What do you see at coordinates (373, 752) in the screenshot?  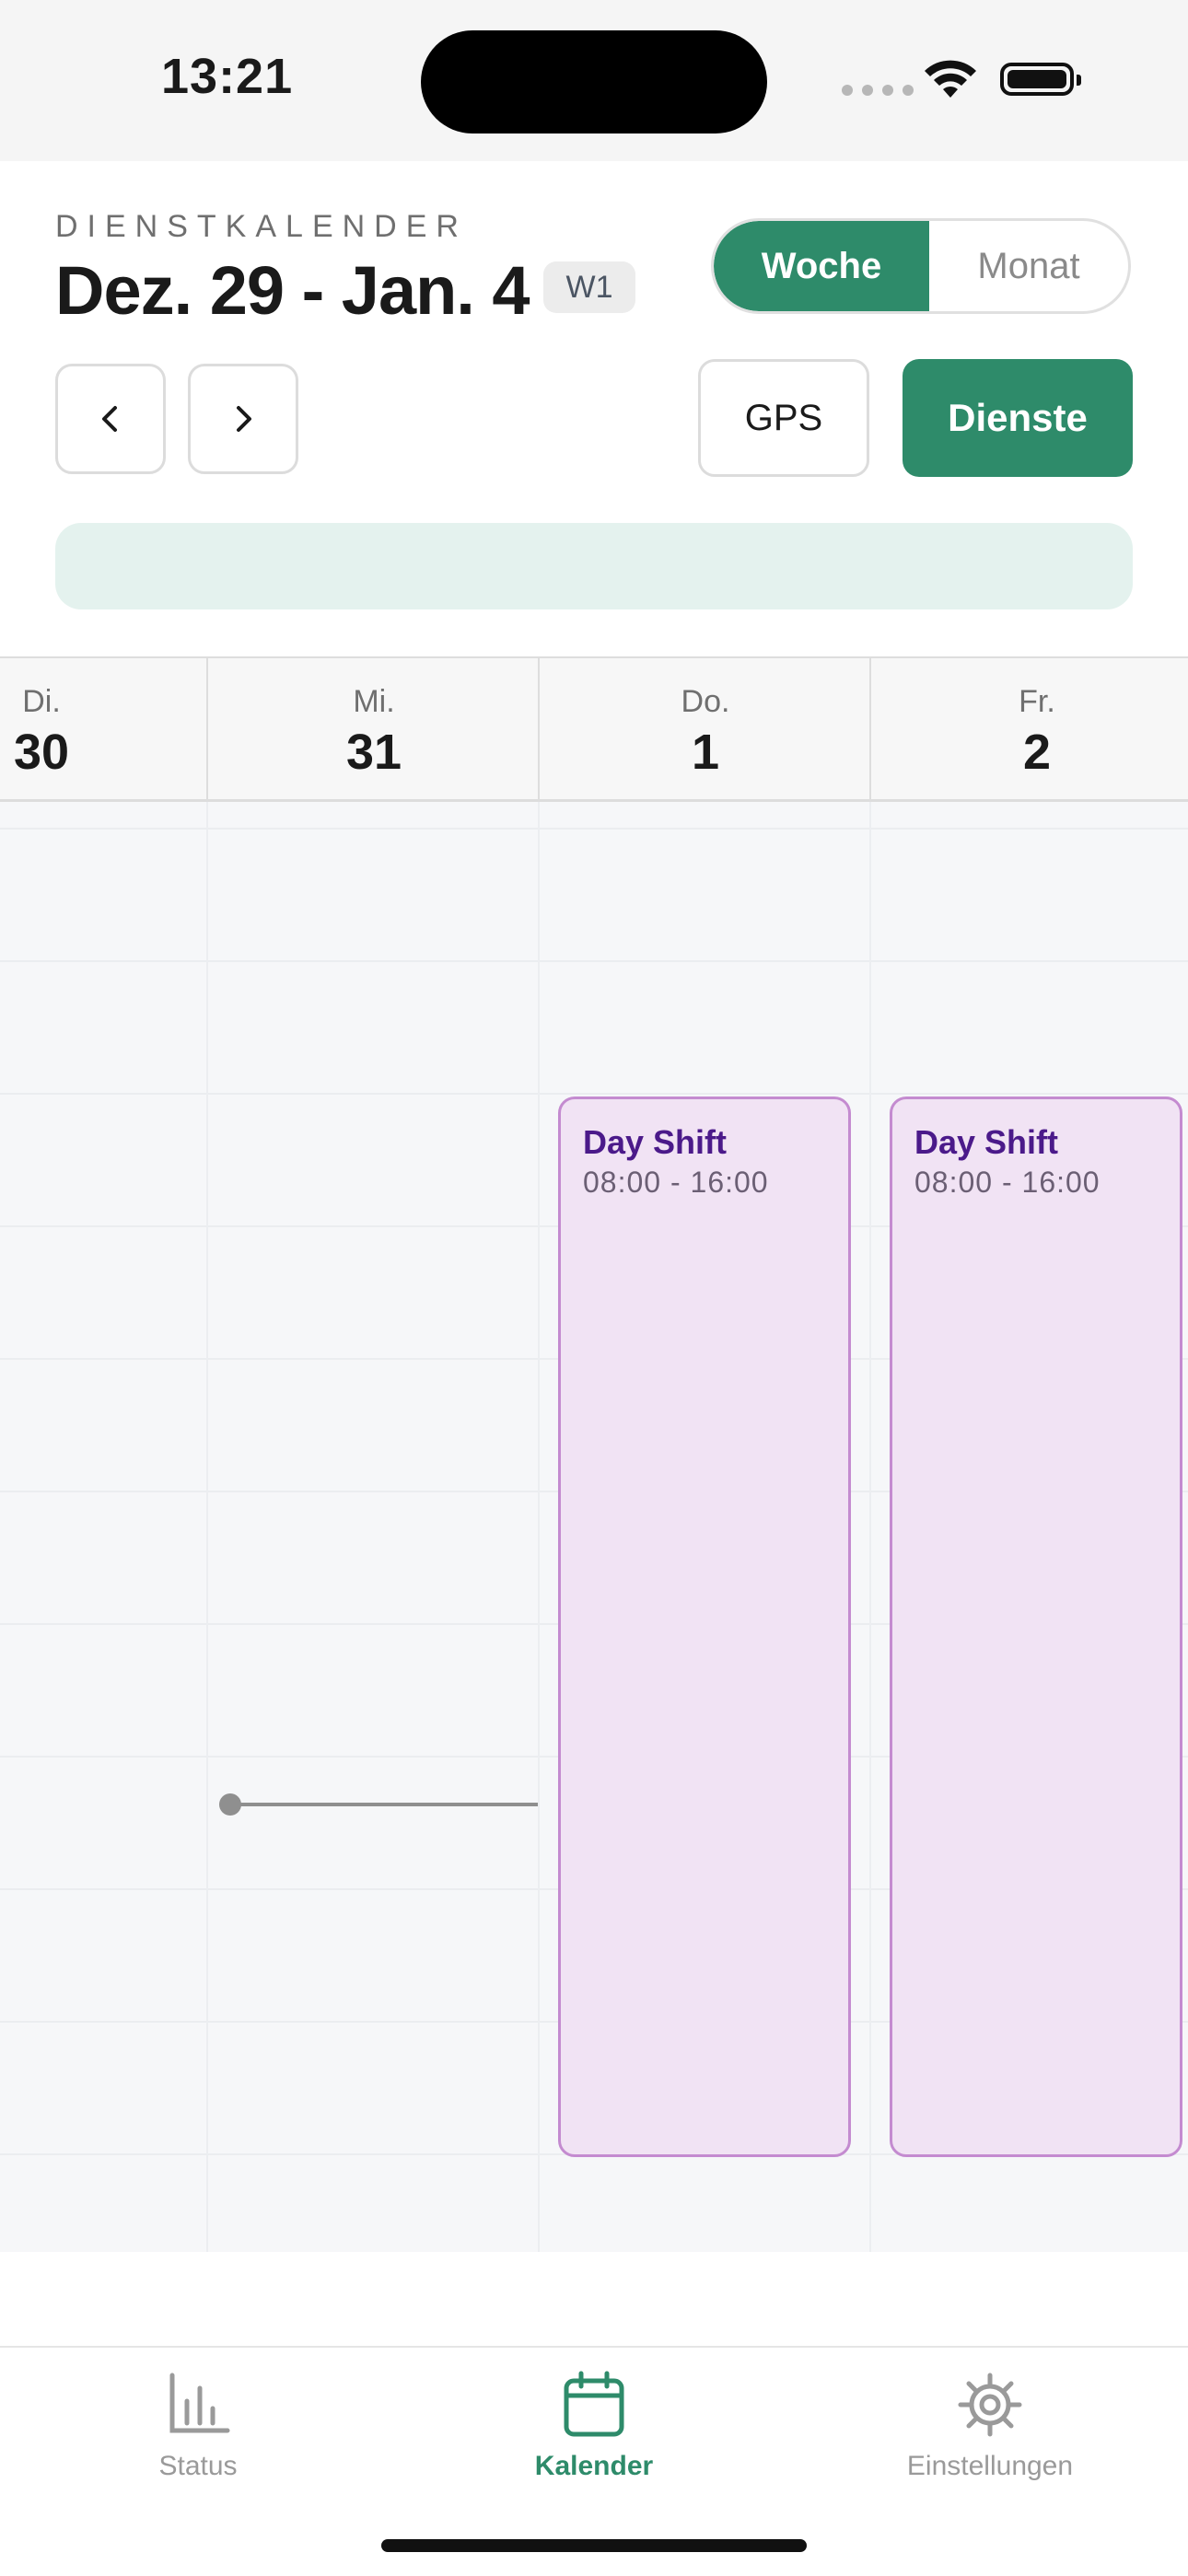 I see `day-date: 31` at bounding box center [373, 752].